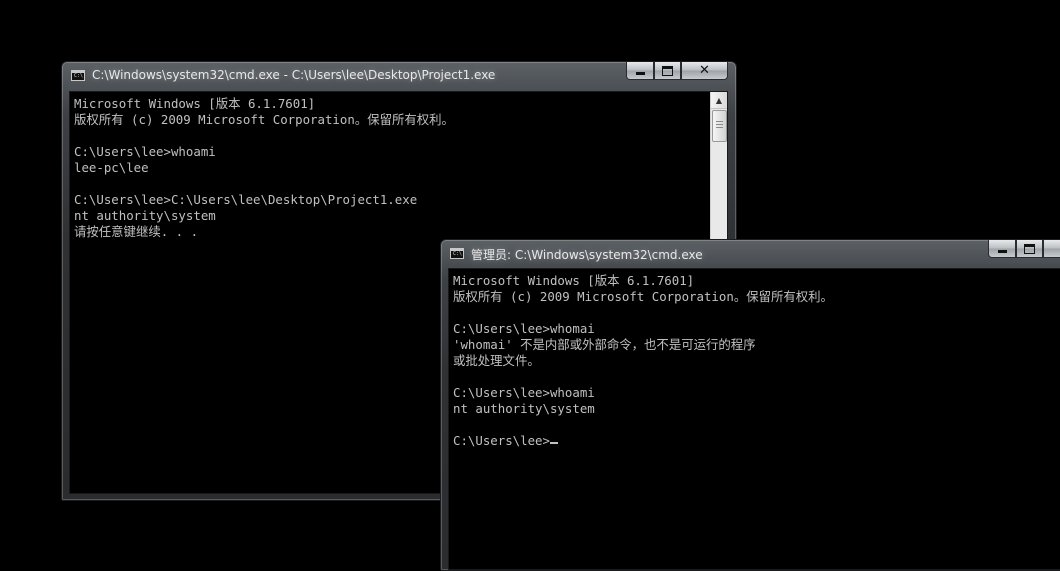  What do you see at coordinates (756, 441) in the screenshot?
I see `command-prompt-line: C:\Users\lee>` at bounding box center [756, 441].